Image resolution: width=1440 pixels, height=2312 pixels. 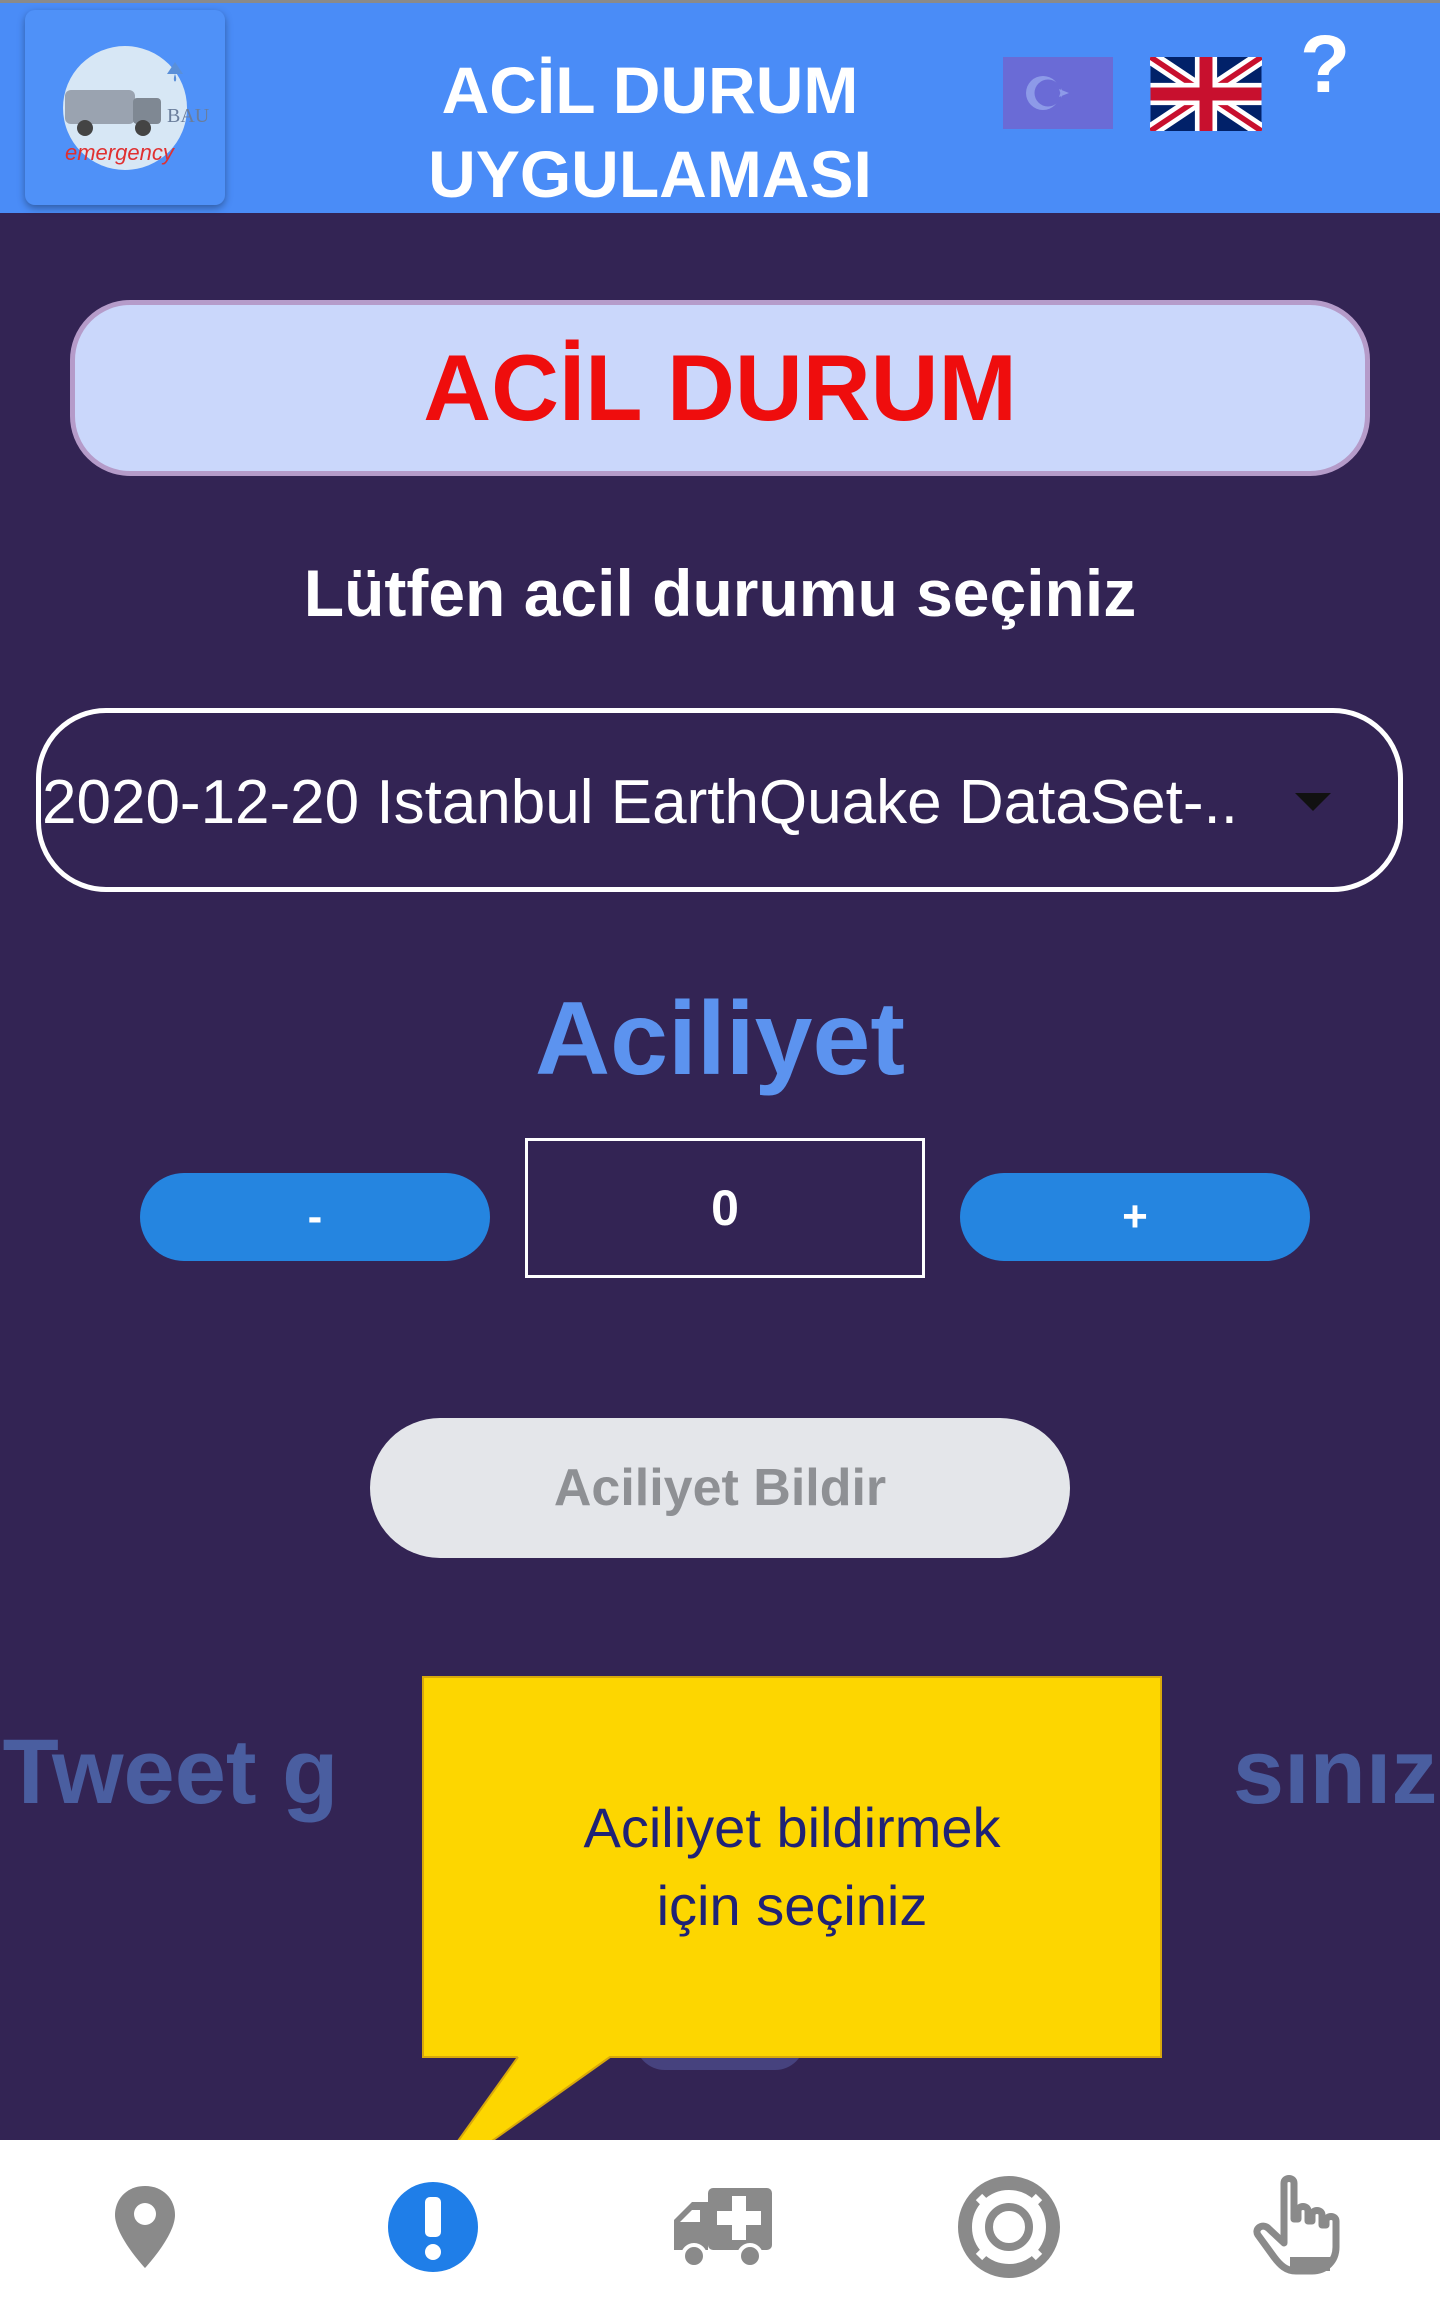 What do you see at coordinates (315, 1217) in the screenshot?
I see `decrement-button: -` at bounding box center [315, 1217].